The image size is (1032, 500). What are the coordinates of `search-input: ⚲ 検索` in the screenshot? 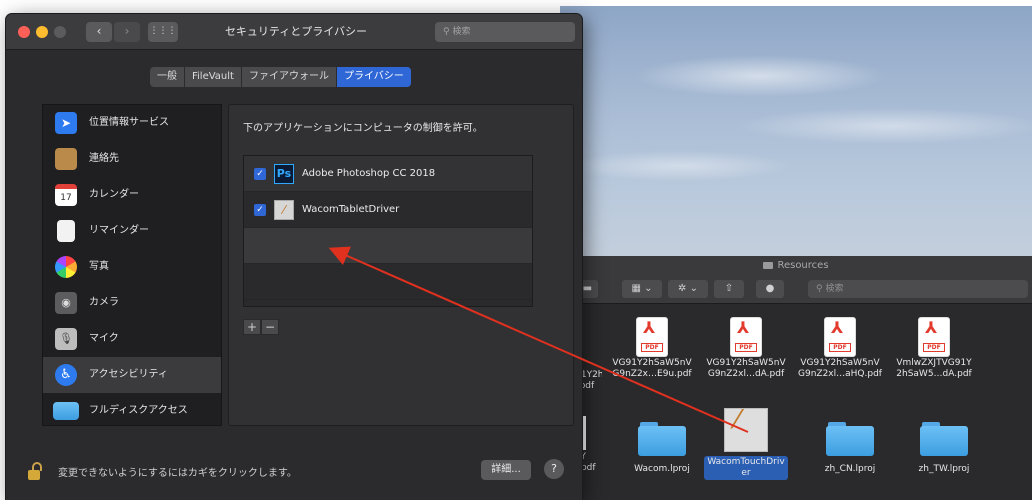 It's located at (505, 32).